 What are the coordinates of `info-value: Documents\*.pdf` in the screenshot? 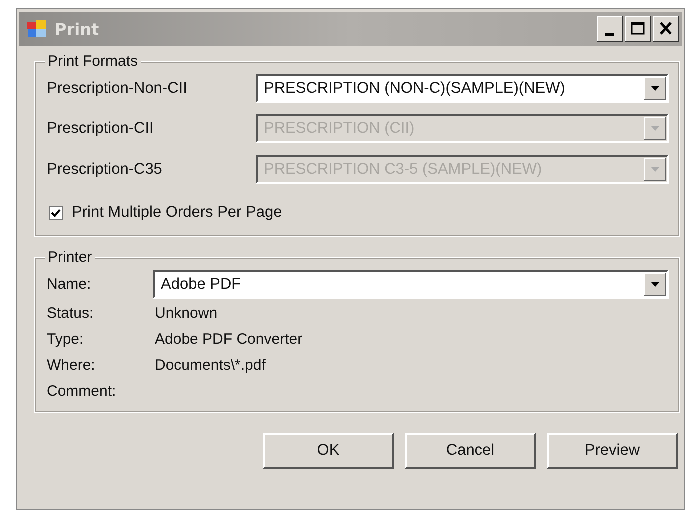 It's located at (211, 366).